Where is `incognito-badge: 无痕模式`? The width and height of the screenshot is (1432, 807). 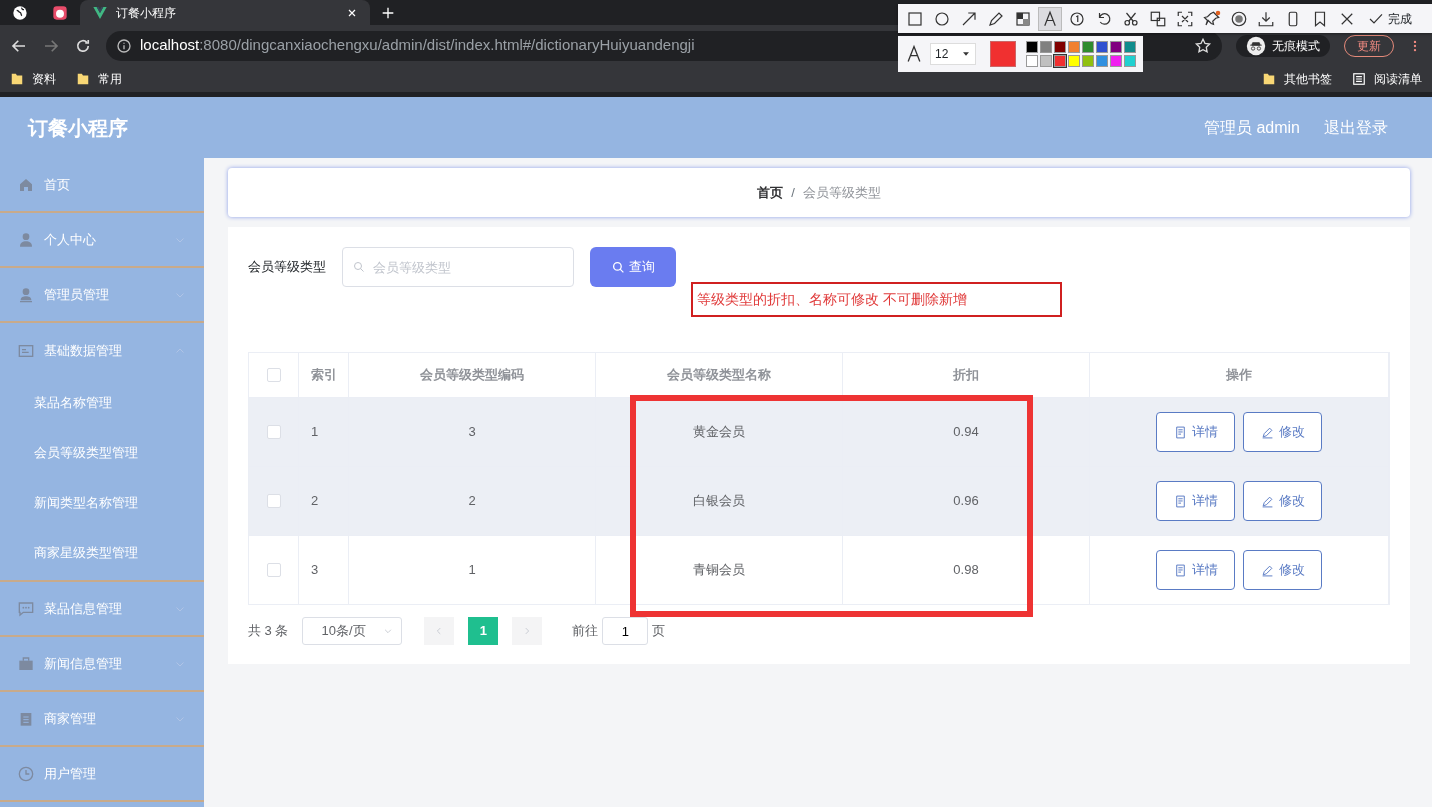 incognito-badge: 无痕模式 is located at coordinates (1283, 45).